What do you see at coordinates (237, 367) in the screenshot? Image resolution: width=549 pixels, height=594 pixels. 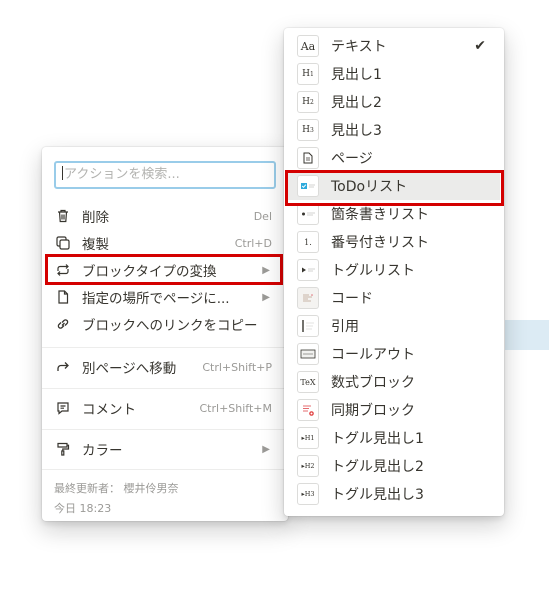 I see `shortcut-hint: Ctrl+Shift+P` at bounding box center [237, 367].